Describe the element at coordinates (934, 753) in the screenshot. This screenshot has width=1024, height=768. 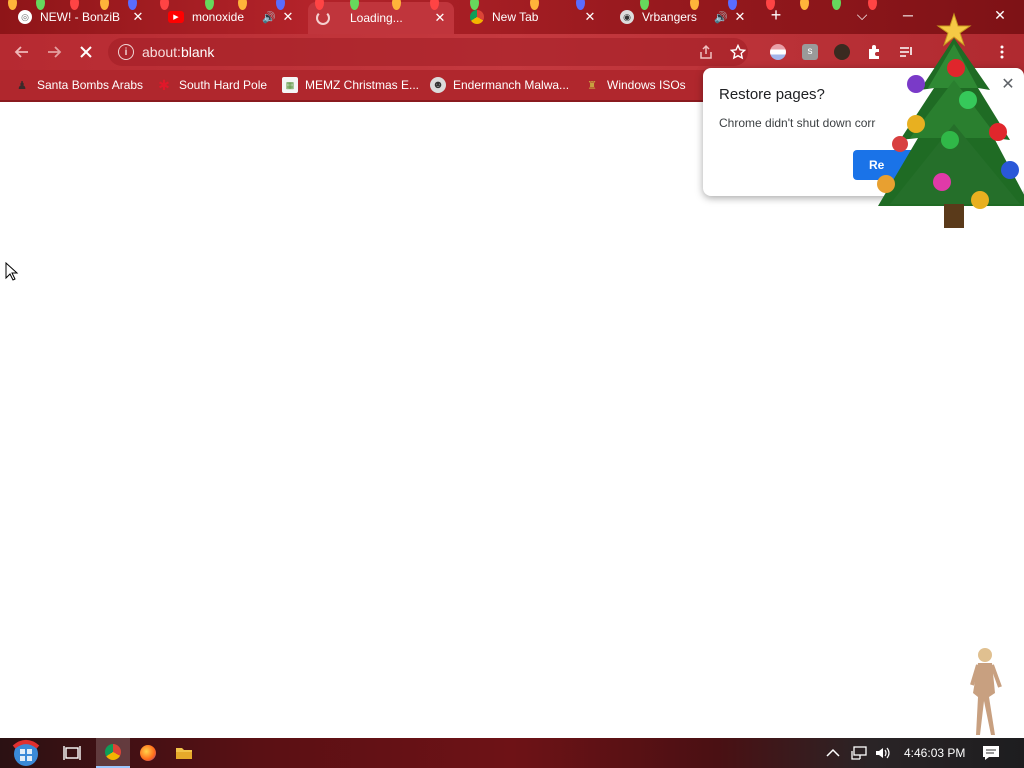
I see `clock: 4:46:03 PM` at that location.